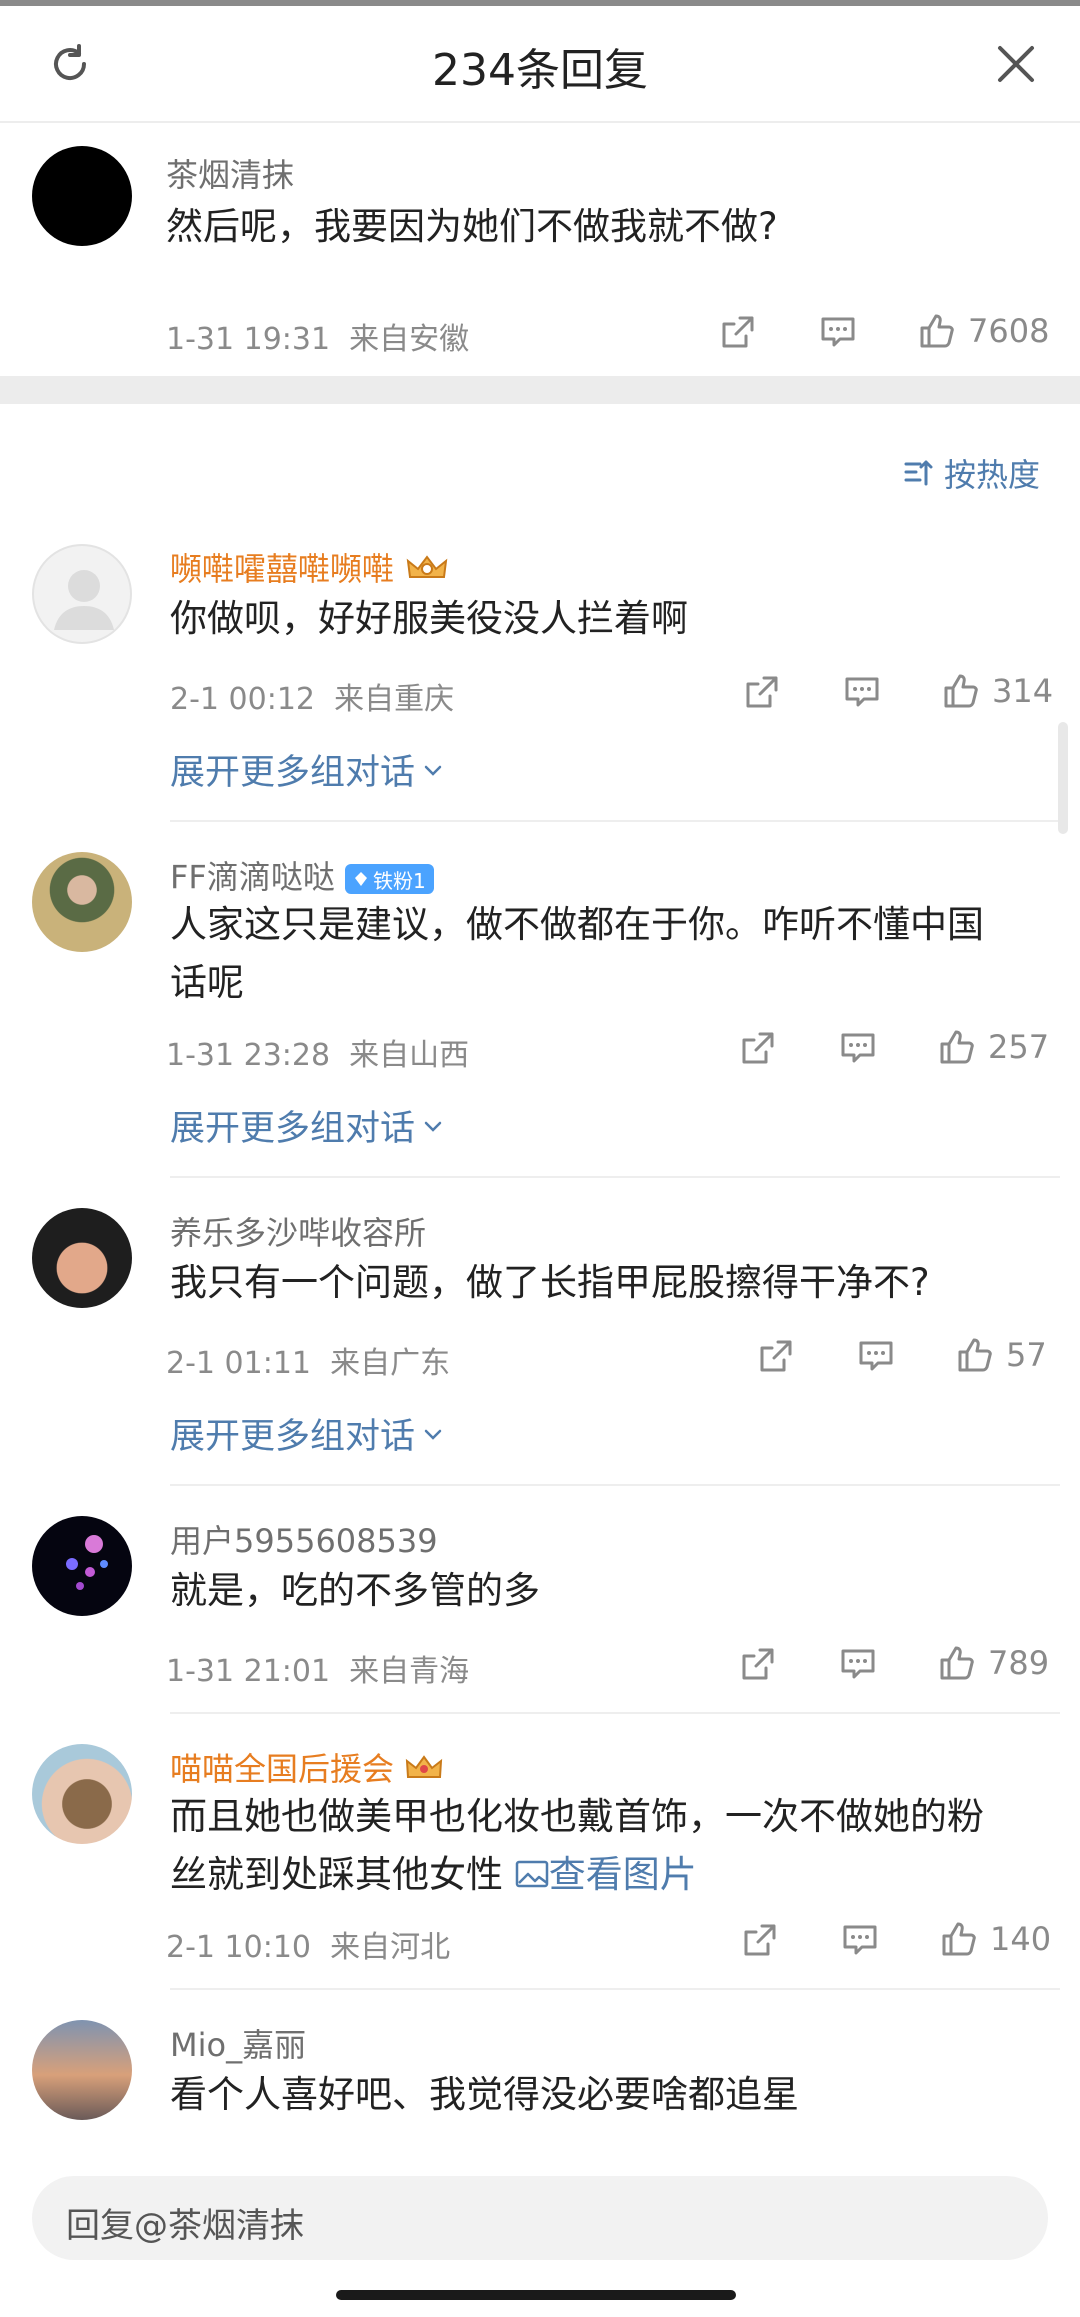 The image size is (1080, 2317). I want to click on reply-meta: 2-1 10:10 来自河北, so click(308, 1947).